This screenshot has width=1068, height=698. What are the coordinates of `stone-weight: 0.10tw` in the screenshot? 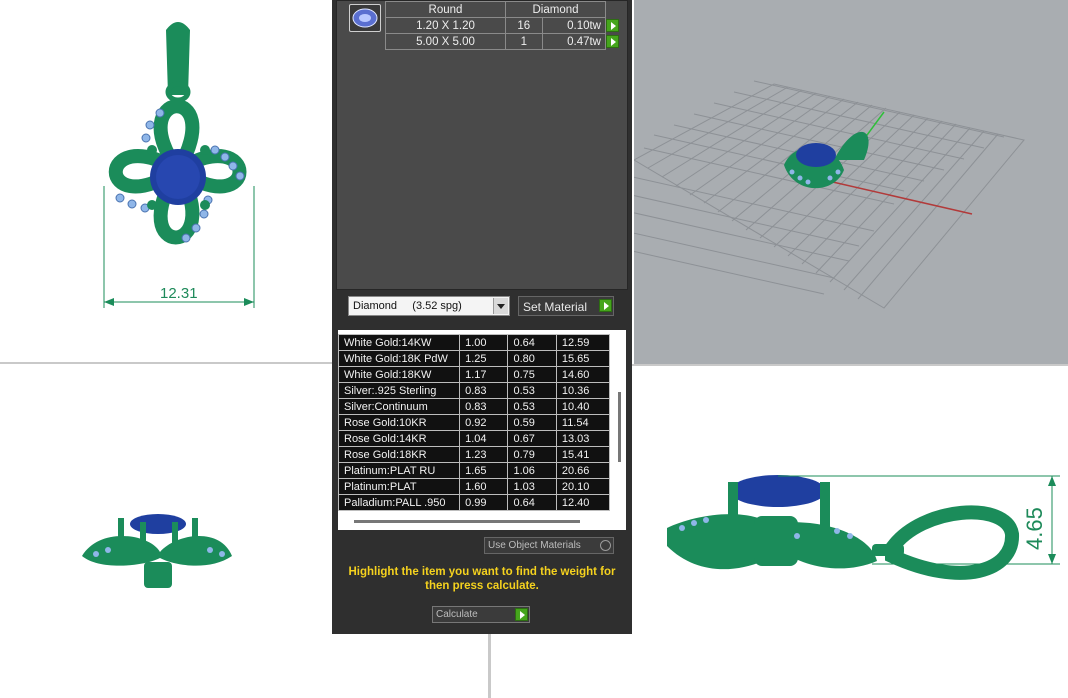 It's located at (574, 25).